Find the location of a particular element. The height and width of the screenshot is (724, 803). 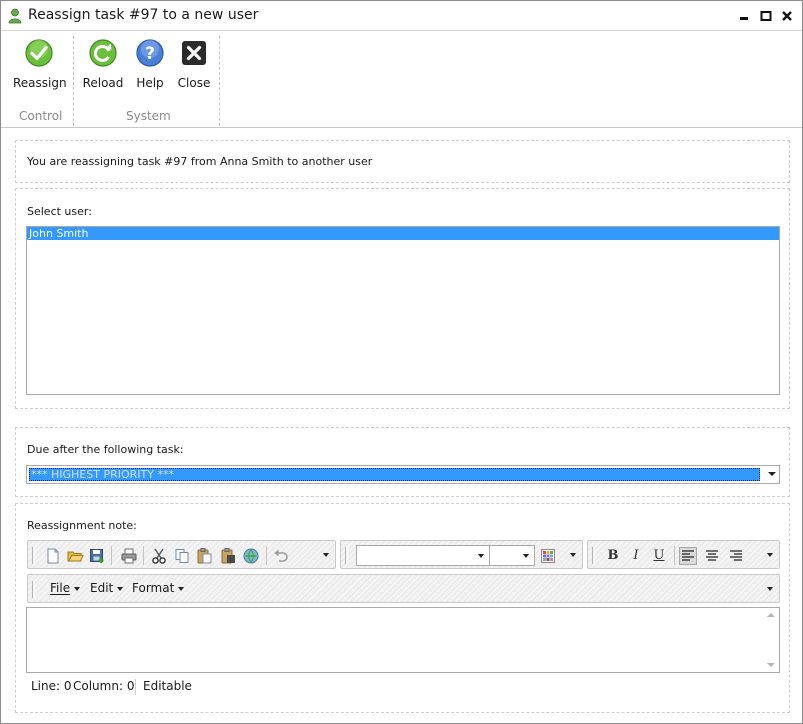

close-window-icon is located at coordinates (787, 16).